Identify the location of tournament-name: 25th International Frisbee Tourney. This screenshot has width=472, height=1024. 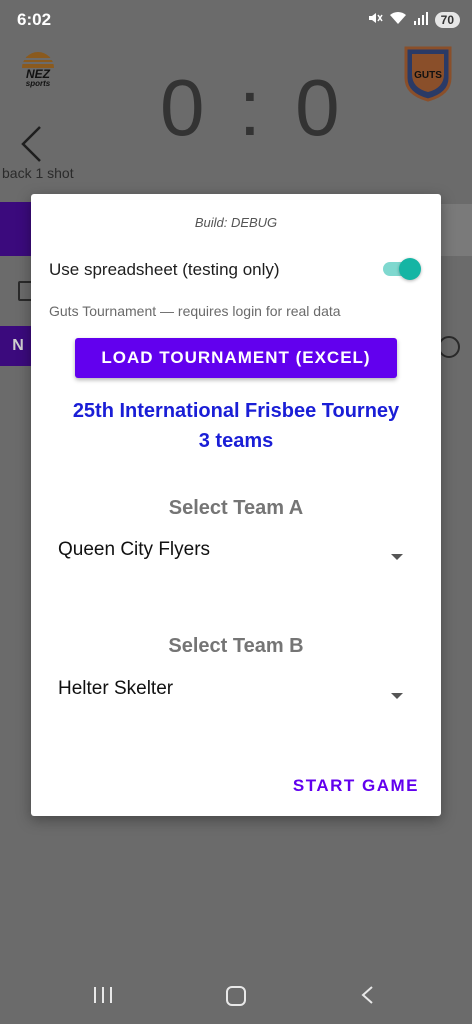
(236, 411).